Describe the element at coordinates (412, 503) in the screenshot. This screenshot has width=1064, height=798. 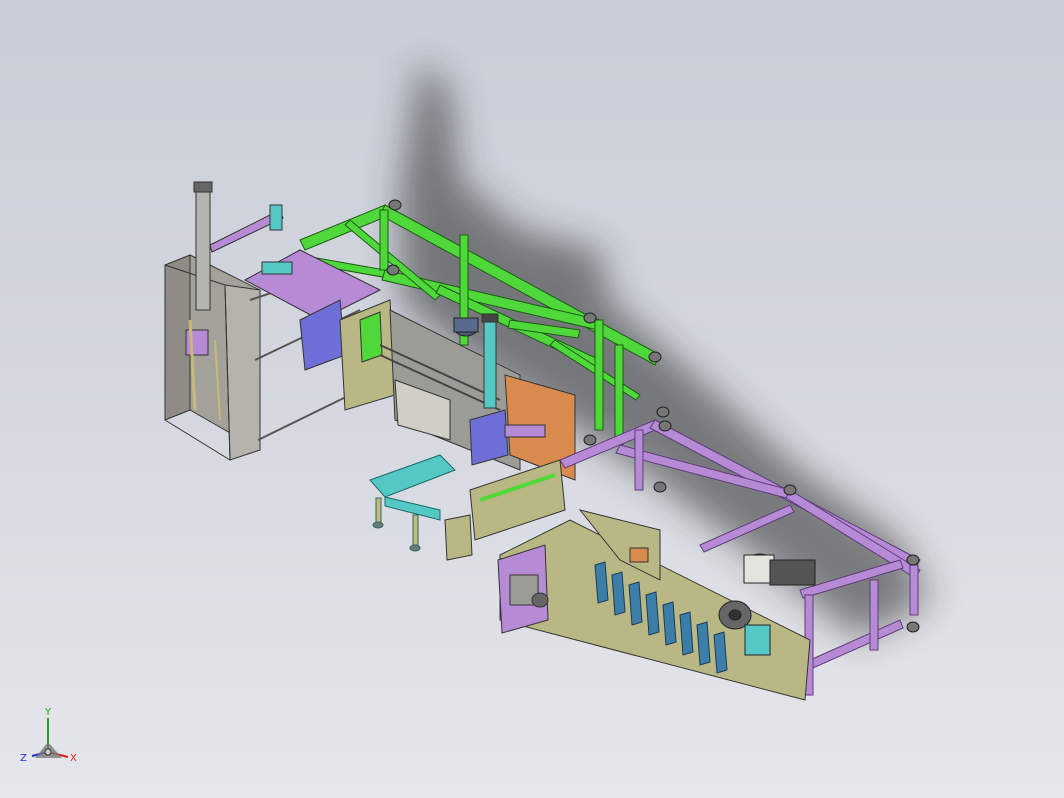
I see `output-table` at that location.